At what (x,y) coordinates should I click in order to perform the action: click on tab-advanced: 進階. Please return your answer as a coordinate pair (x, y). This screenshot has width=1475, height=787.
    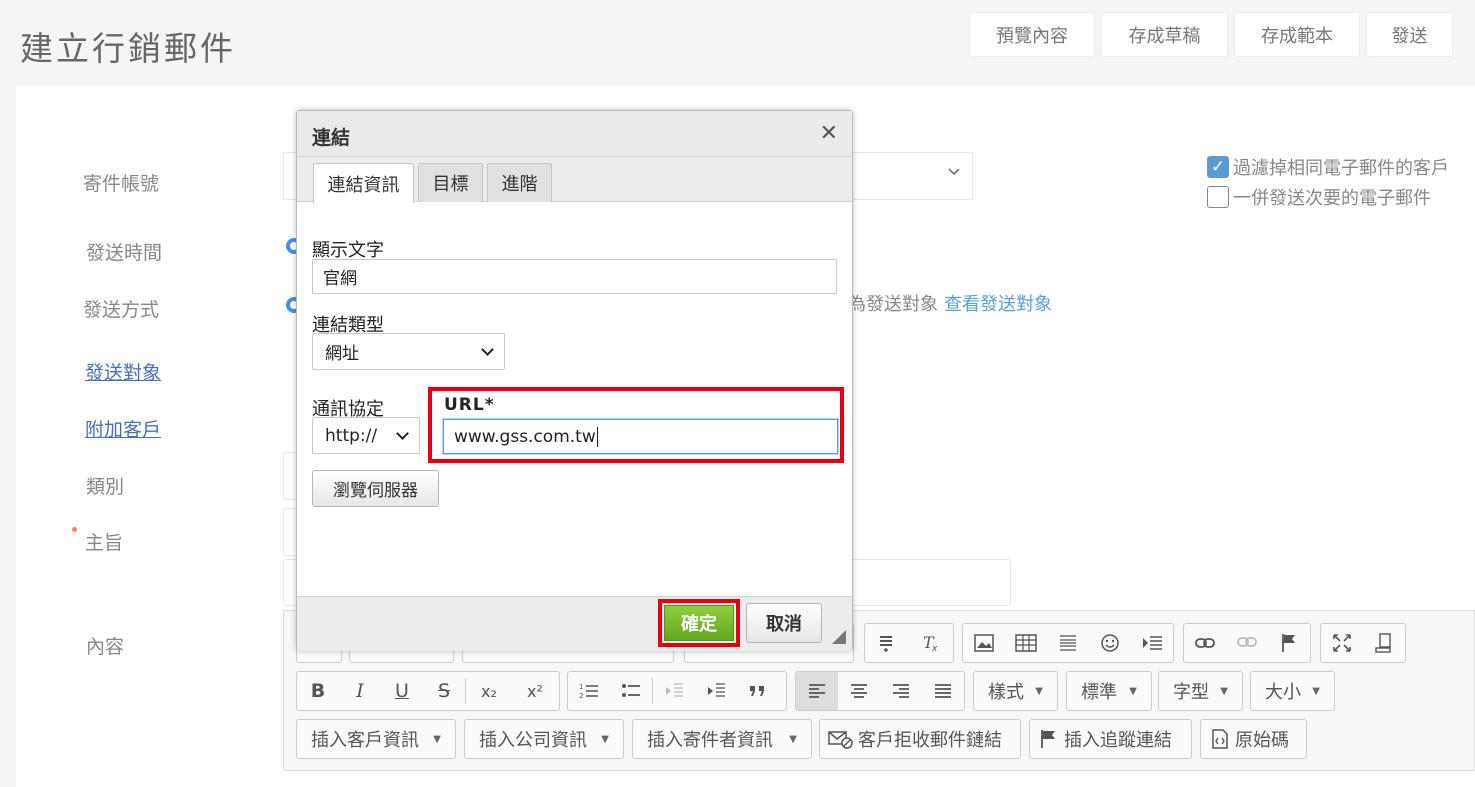
    Looking at the image, I should click on (519, 182).